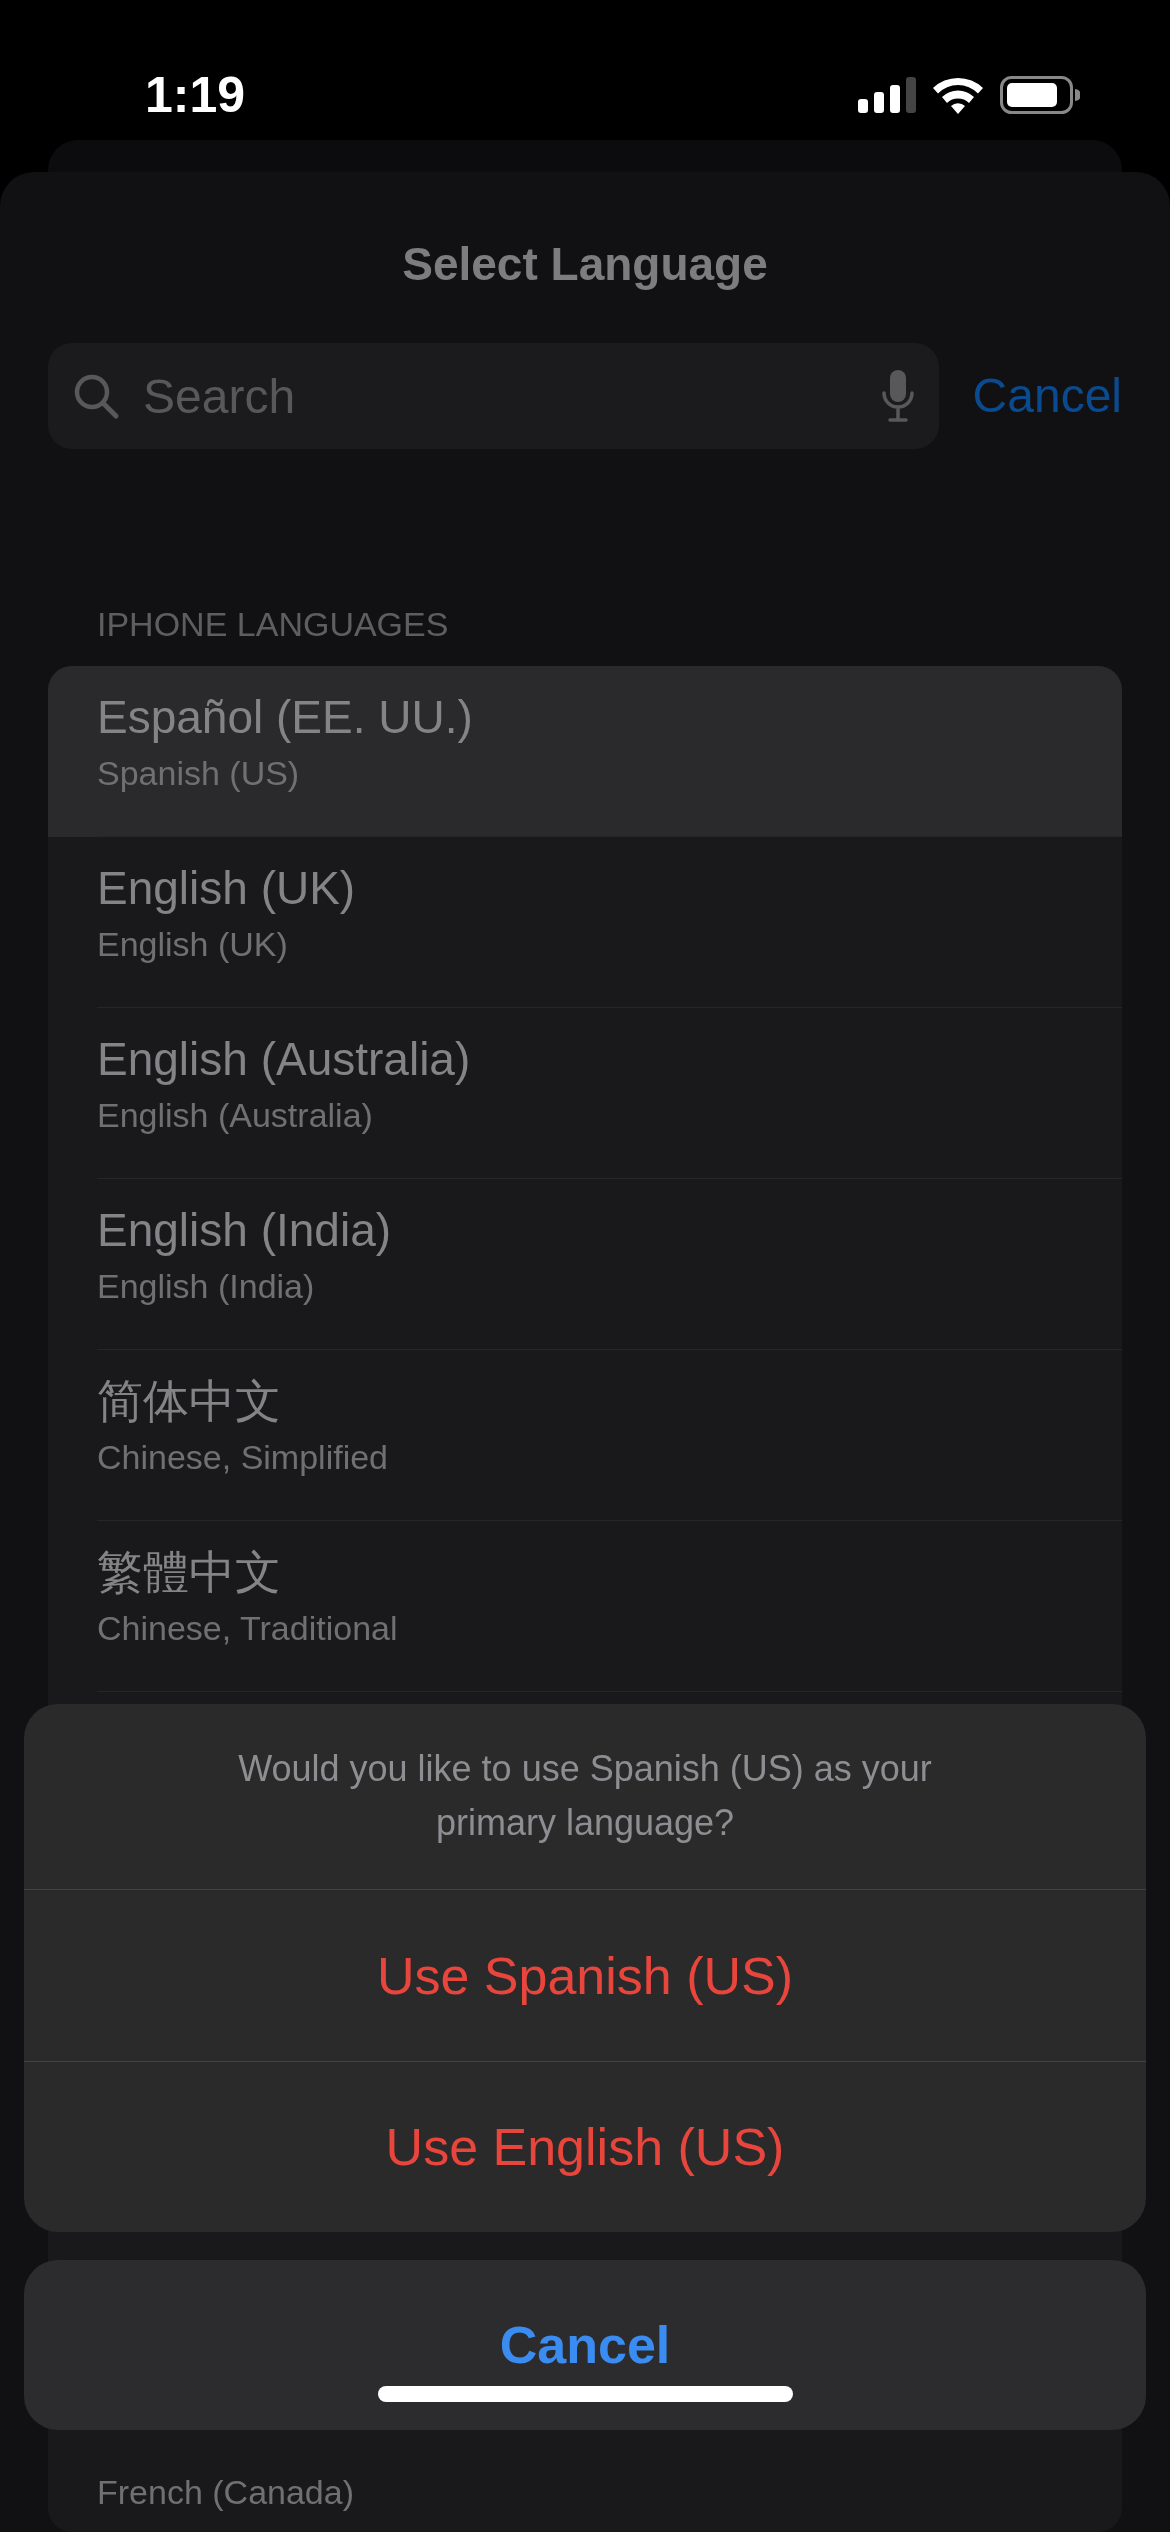  I want to click on language-subtitle: English (Australia), so click(235, 1116).